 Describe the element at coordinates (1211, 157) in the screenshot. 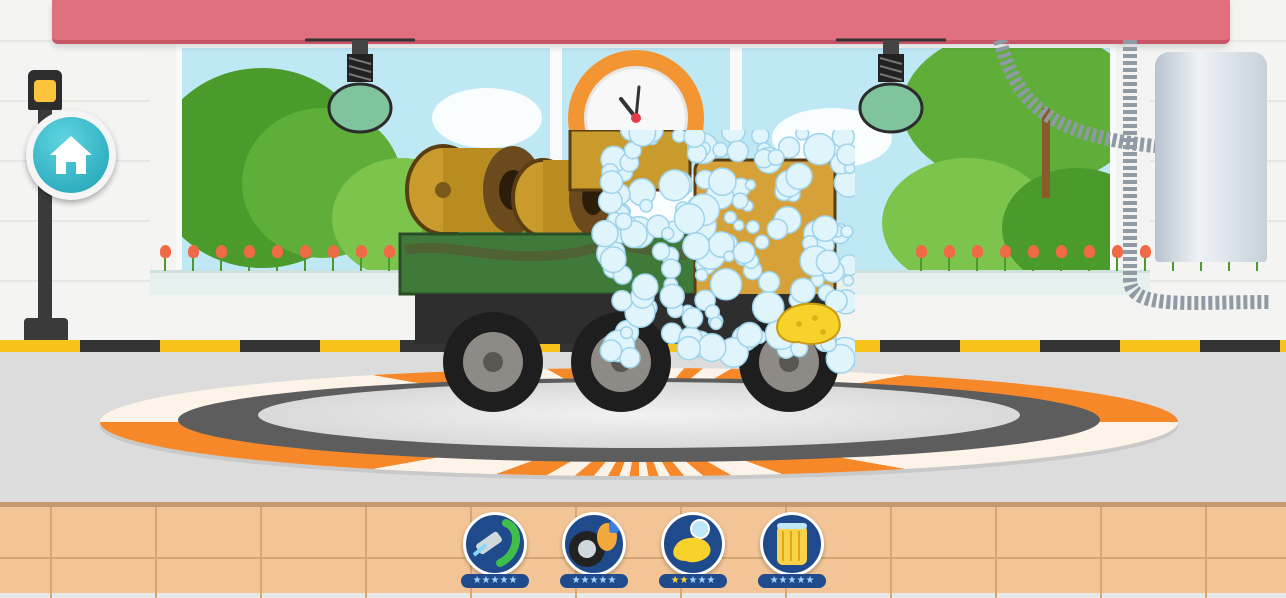

I see `water-tank` at that location.